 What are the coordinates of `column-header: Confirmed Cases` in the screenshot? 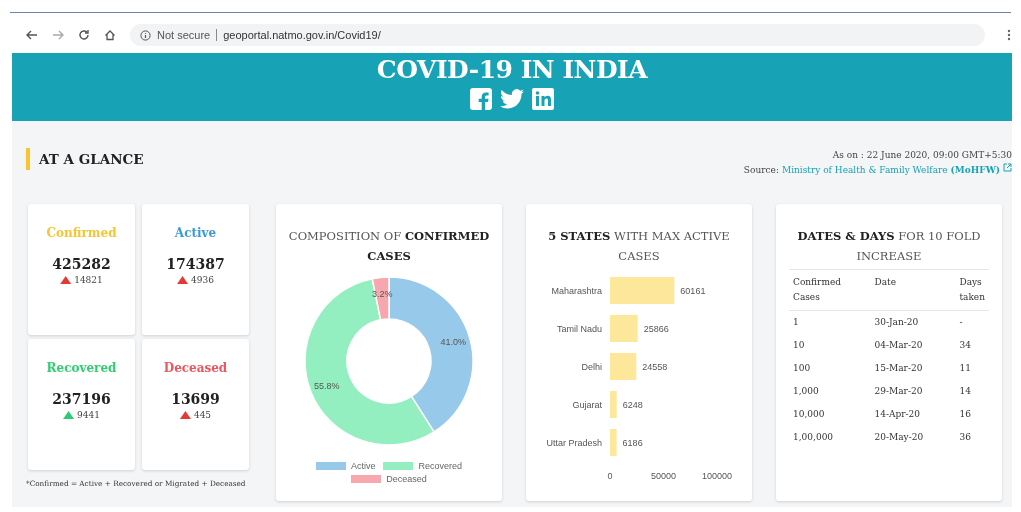 It's located at (830, 290).